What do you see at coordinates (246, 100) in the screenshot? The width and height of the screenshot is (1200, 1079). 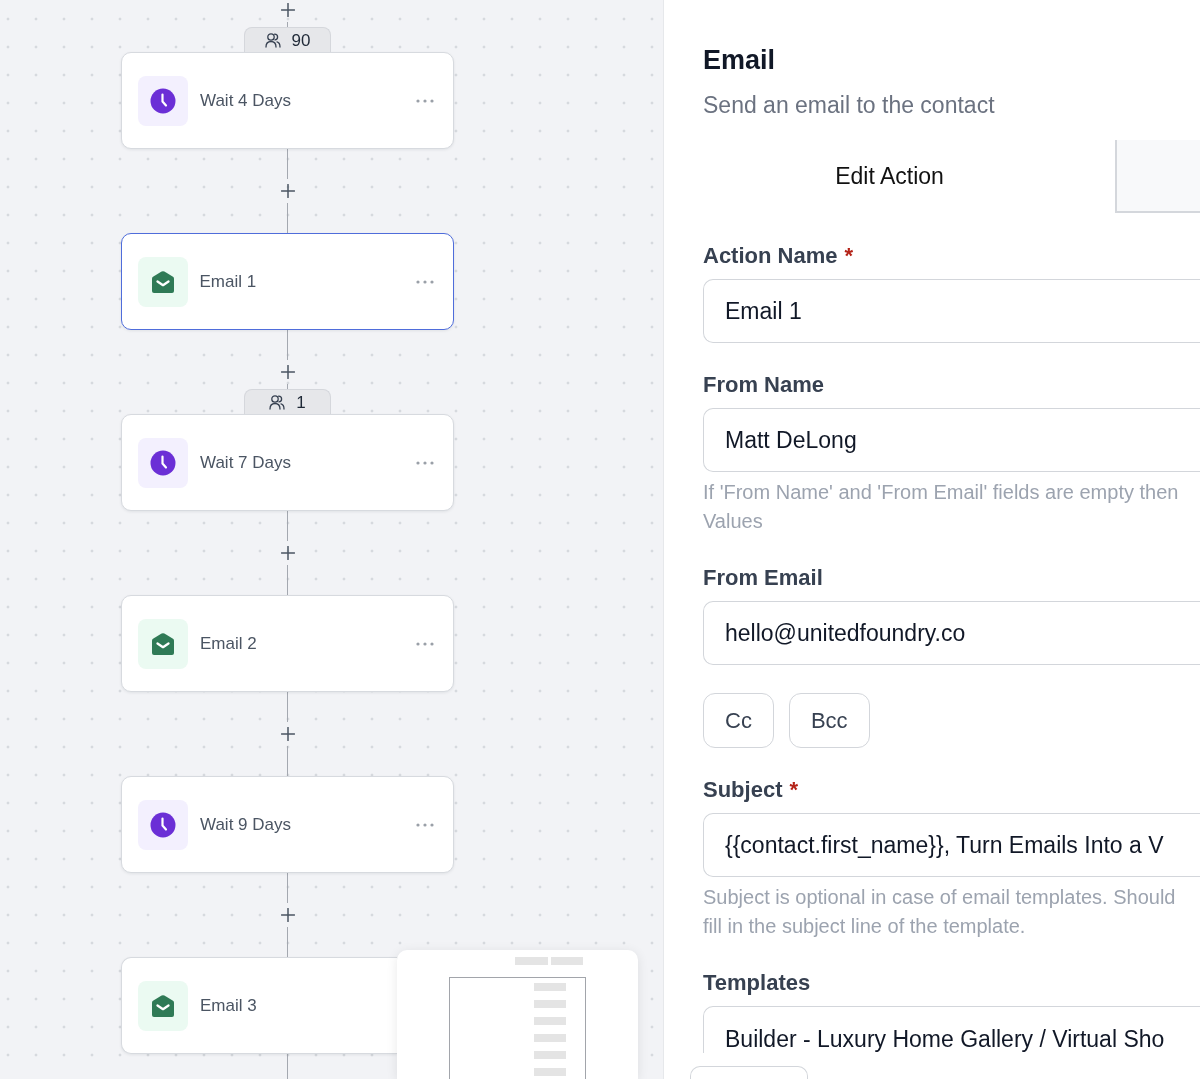 I see `node-title: Wait 4 Days` at bounding box center [246, 100].